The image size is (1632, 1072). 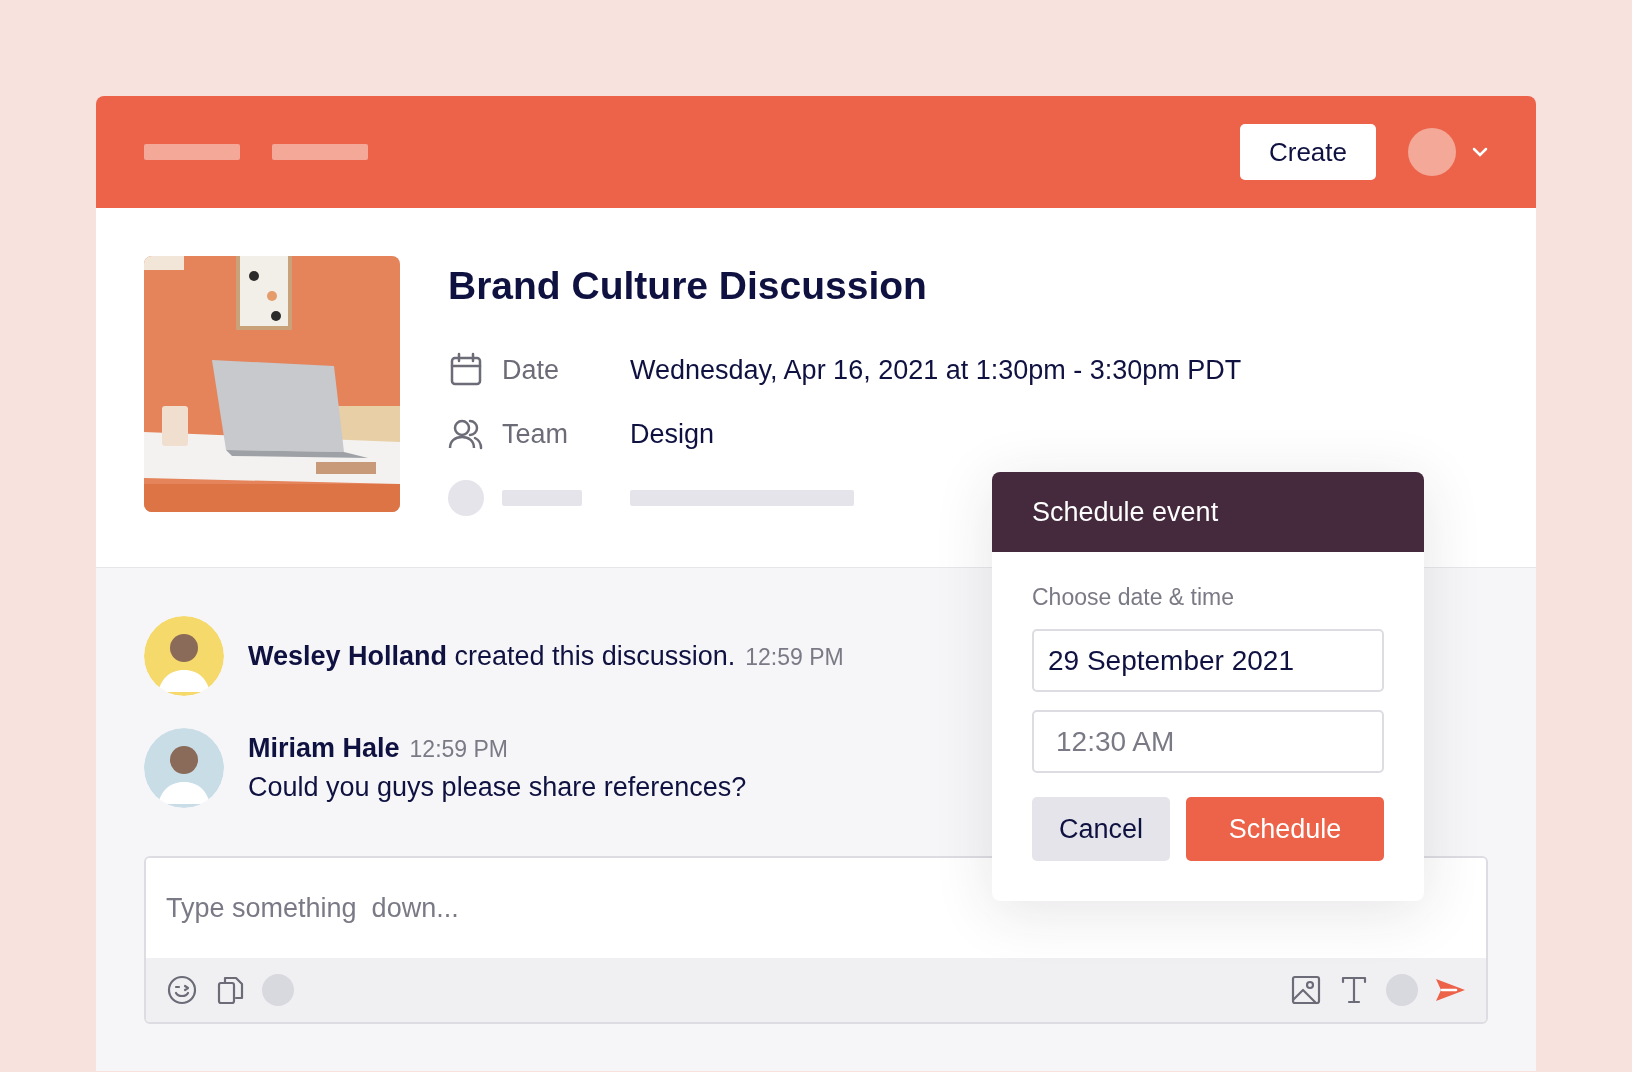 I want to click on field-label: Choose date & time, so click(x=1133, y=597).